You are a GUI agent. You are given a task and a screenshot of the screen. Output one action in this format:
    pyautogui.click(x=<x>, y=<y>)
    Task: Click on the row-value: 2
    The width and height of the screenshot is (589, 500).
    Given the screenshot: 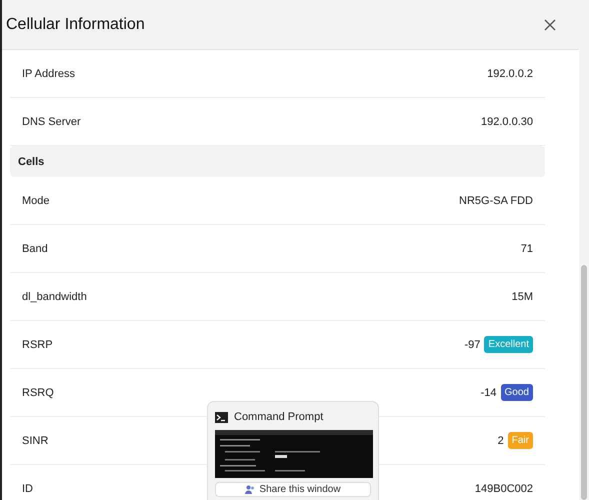 What is the action you would take?
    pyautogui.click(x=501, y=440)
    